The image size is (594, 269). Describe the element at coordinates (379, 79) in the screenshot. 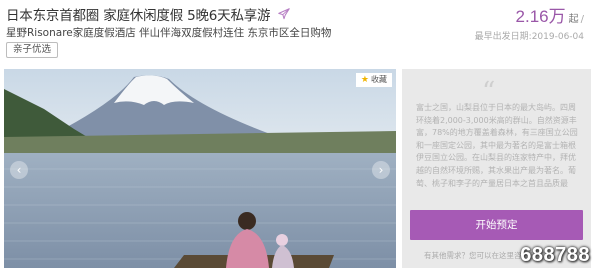

I see `favorite-label: 收藏` at that location.